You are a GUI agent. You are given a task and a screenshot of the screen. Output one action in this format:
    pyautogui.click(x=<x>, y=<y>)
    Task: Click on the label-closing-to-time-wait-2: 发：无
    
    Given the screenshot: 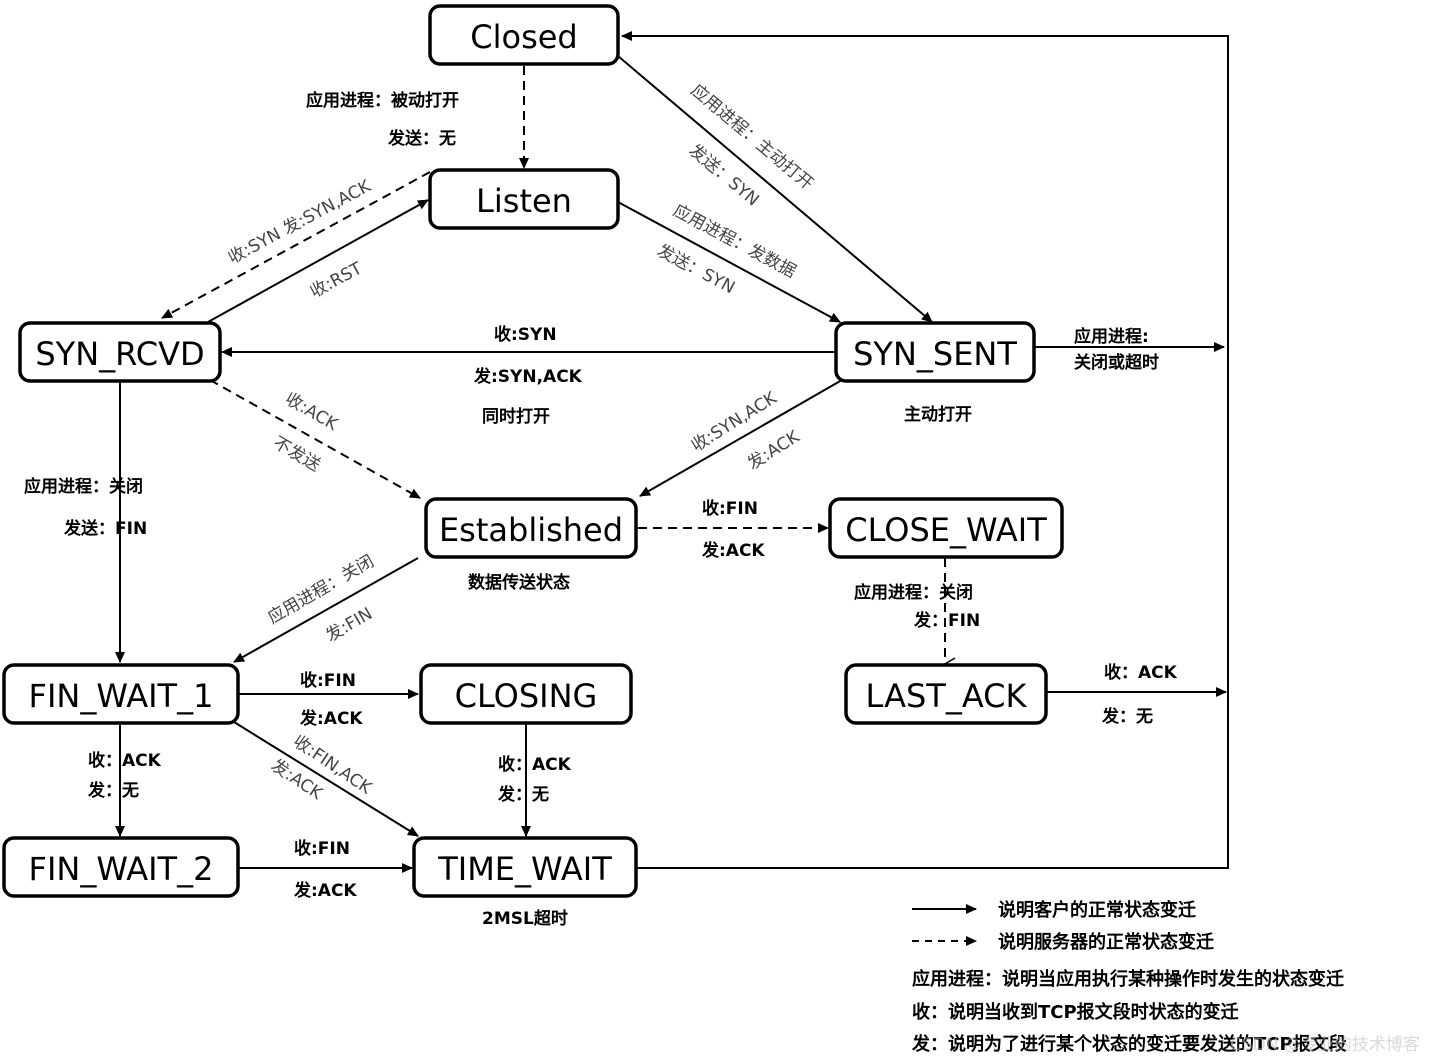 What is the action you would take?
    pyautogui.click(x=523, y=794)
    